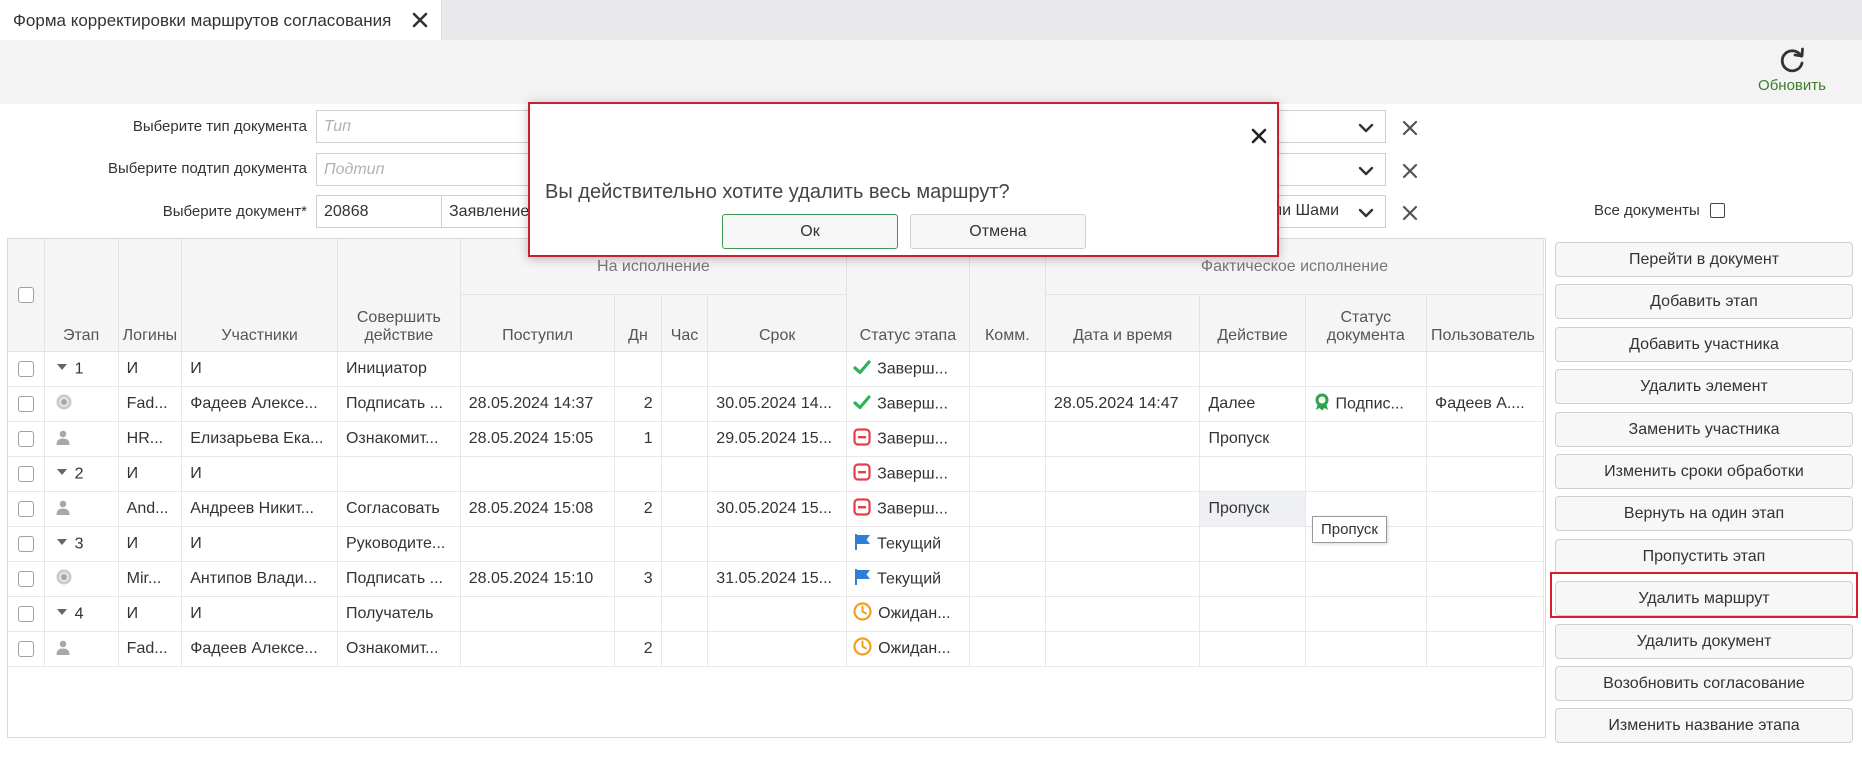 This screenshot has height=757, width=1862. I want to click on cell-doc_status, so click(1366, 439).